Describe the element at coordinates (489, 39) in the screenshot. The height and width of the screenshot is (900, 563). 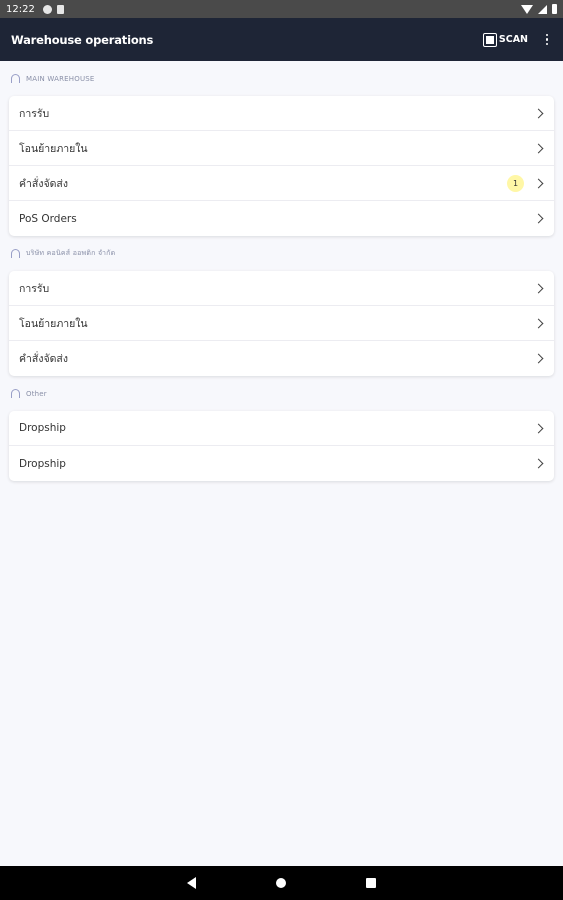
I see `barcode-scan-icon` at that location.